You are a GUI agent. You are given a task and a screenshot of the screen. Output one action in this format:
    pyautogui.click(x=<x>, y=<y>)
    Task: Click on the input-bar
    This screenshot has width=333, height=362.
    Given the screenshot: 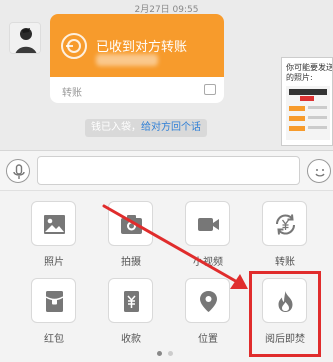 What is the action you would take?
    pyautogui.click(x=166, y=170)
    